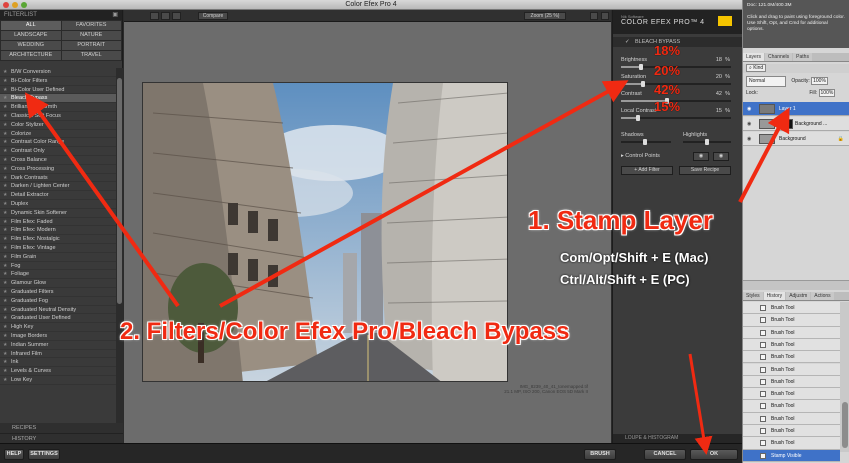 This screenshot has width=849, height=463. Describe the element at coordinates (700, 404) in the screenshot. I see `arrow-to-ok` at that location.